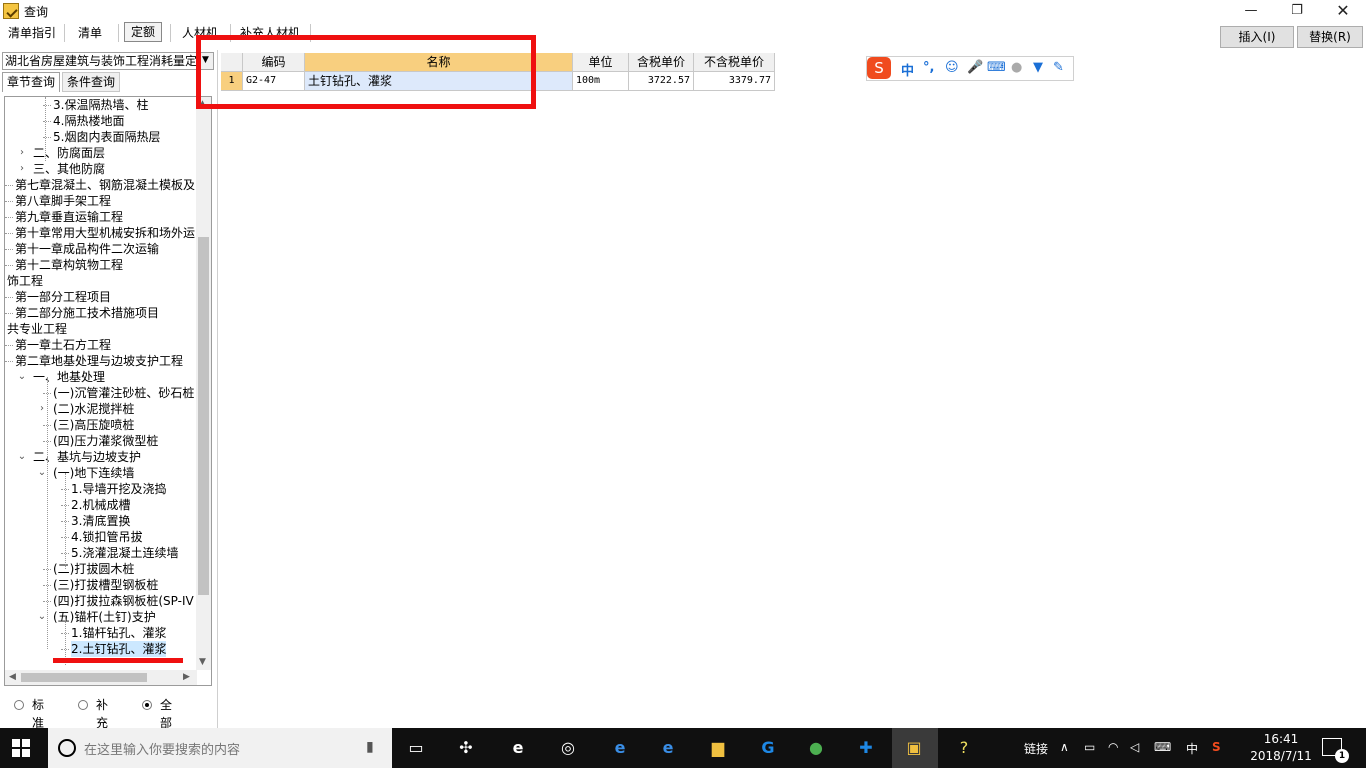 This screenshot has height=768, width=1366. Describe the element at coordinates (601, 62) in the screenshot. I see `column-header-unit: 单位` at that location.